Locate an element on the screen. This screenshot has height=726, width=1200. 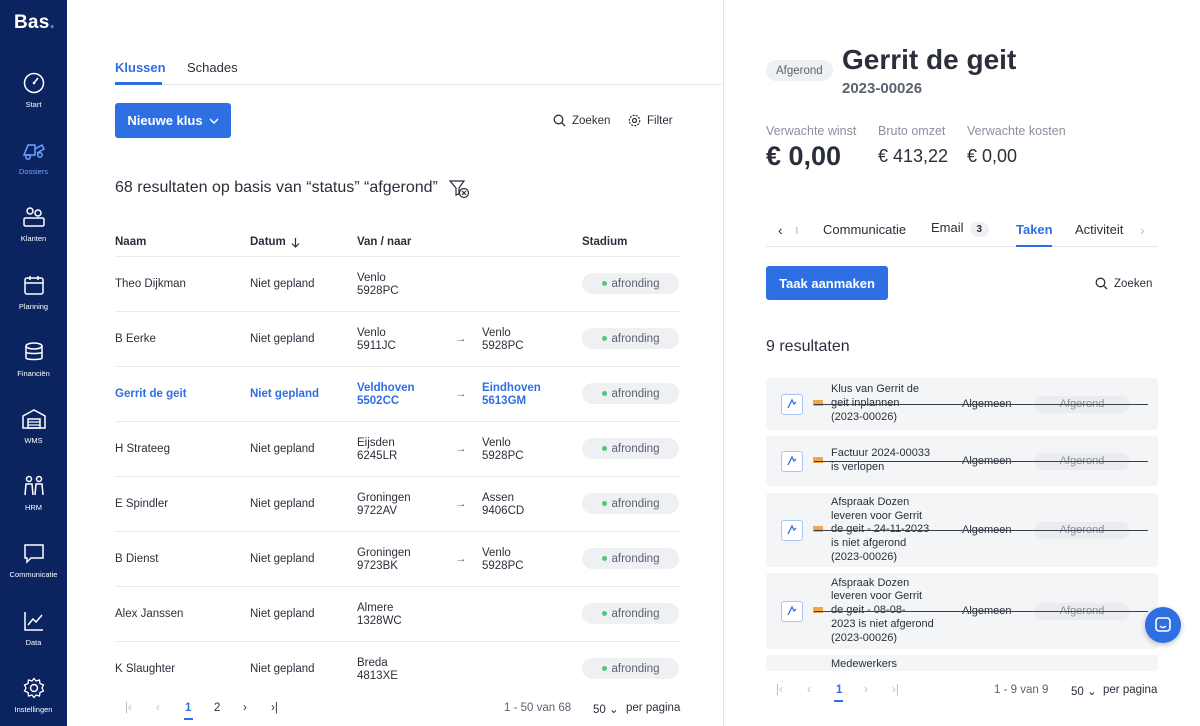
nav-item-planning: Planning is located at coordinates (33, 292).